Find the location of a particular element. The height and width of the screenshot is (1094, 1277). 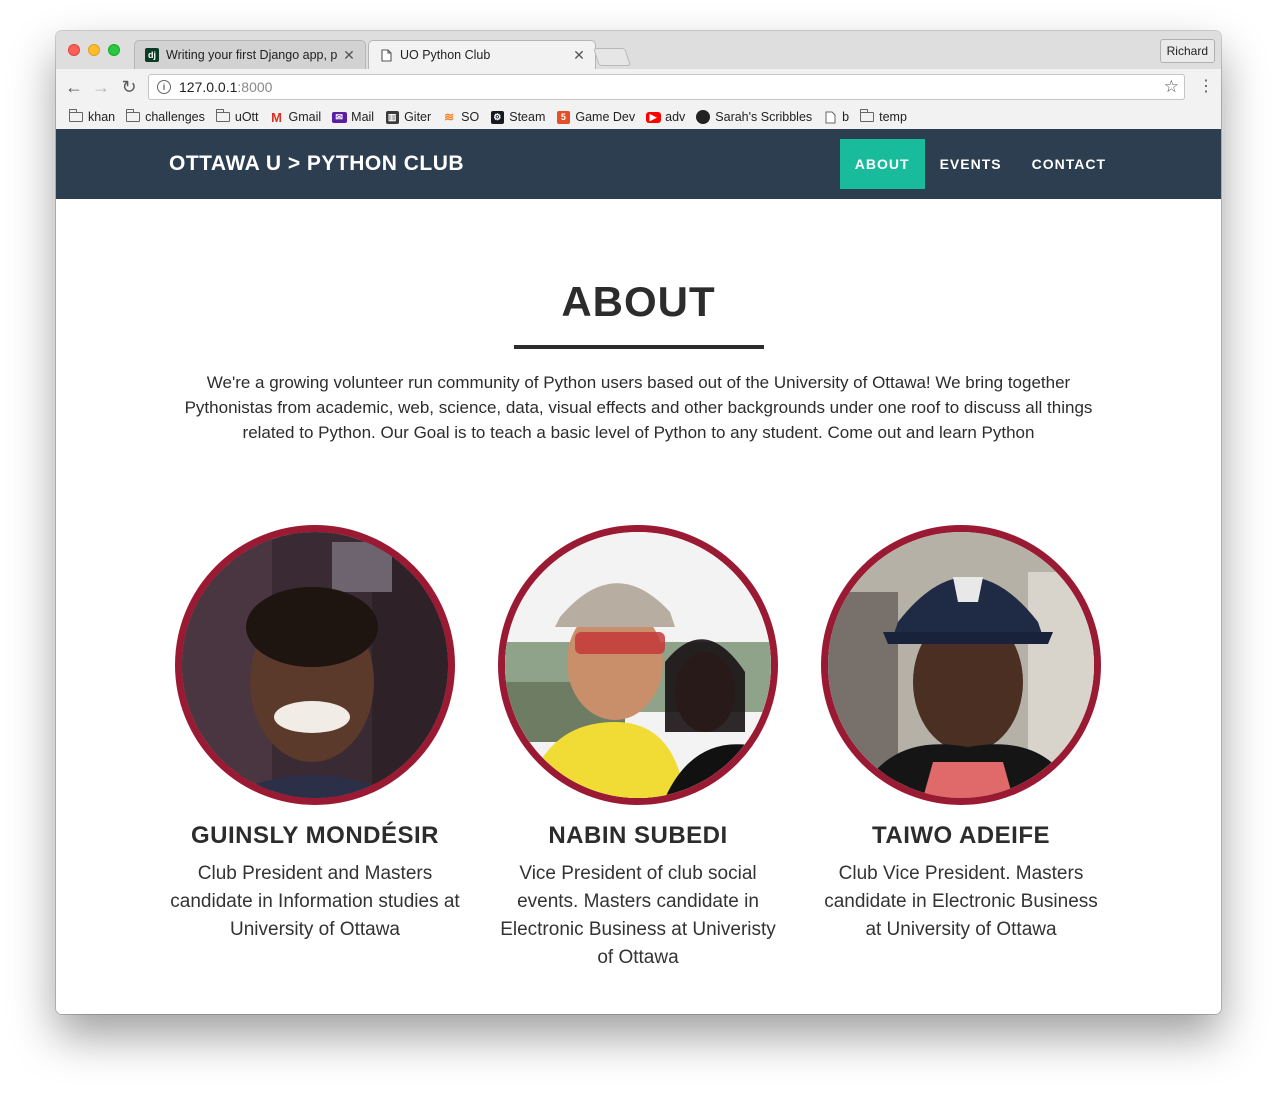

bookmark-sarahs-scribbles: Sarah's Scribbles is located at coordinates (753, 117).